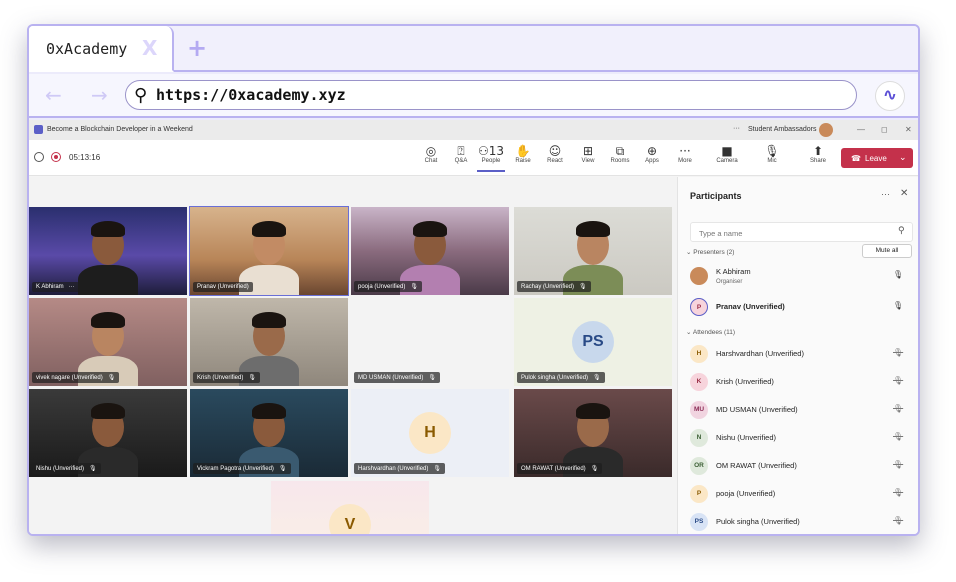  I want to click on video-tile: H Harshvardhan (Unverified) 🎙, so click(430, 433).